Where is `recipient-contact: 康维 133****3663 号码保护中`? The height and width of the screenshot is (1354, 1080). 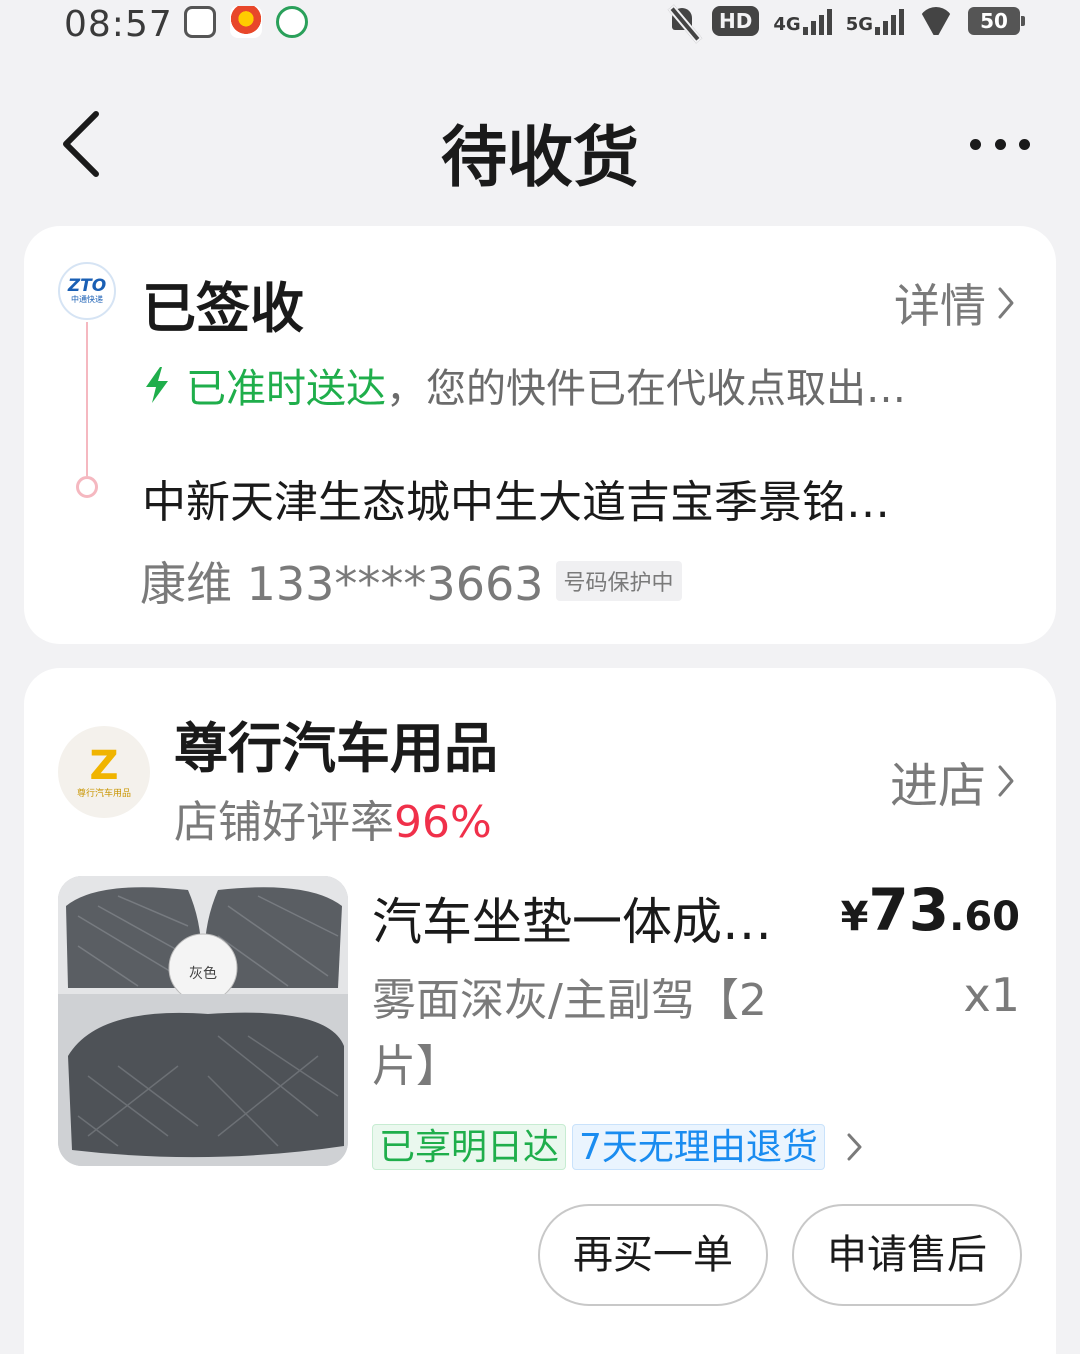
recipient-contact: 康维 133****3663 号码保护中 is located at coordinates (411, 581).